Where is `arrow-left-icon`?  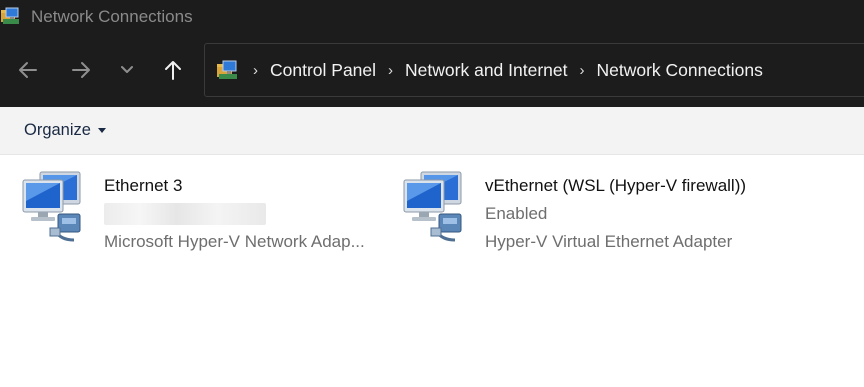
arrow-left-icon is located at coordinates (28, 70).